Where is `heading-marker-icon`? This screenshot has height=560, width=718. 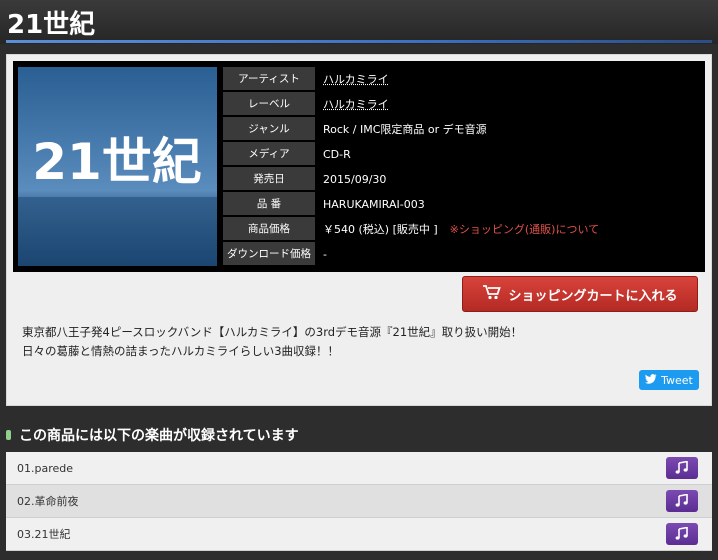 heading-marker-icon is located at coordinates (8, 435).